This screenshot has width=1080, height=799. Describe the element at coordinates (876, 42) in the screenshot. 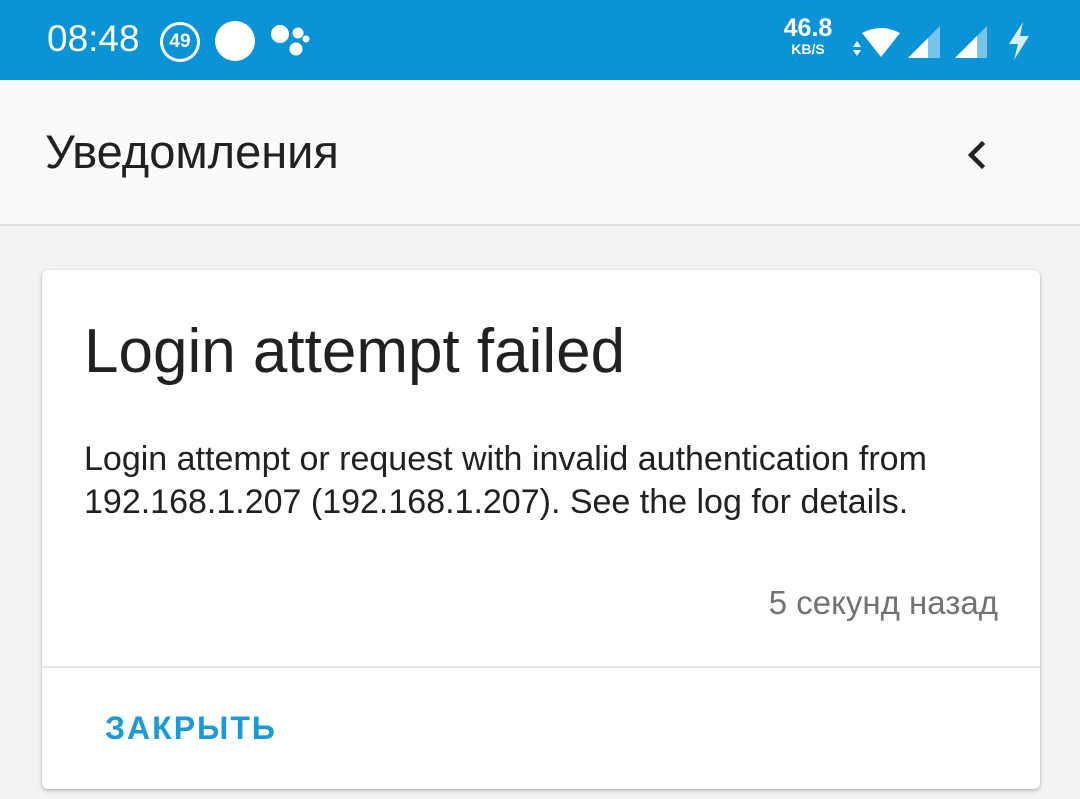

I see `wifi-icon` at that location.